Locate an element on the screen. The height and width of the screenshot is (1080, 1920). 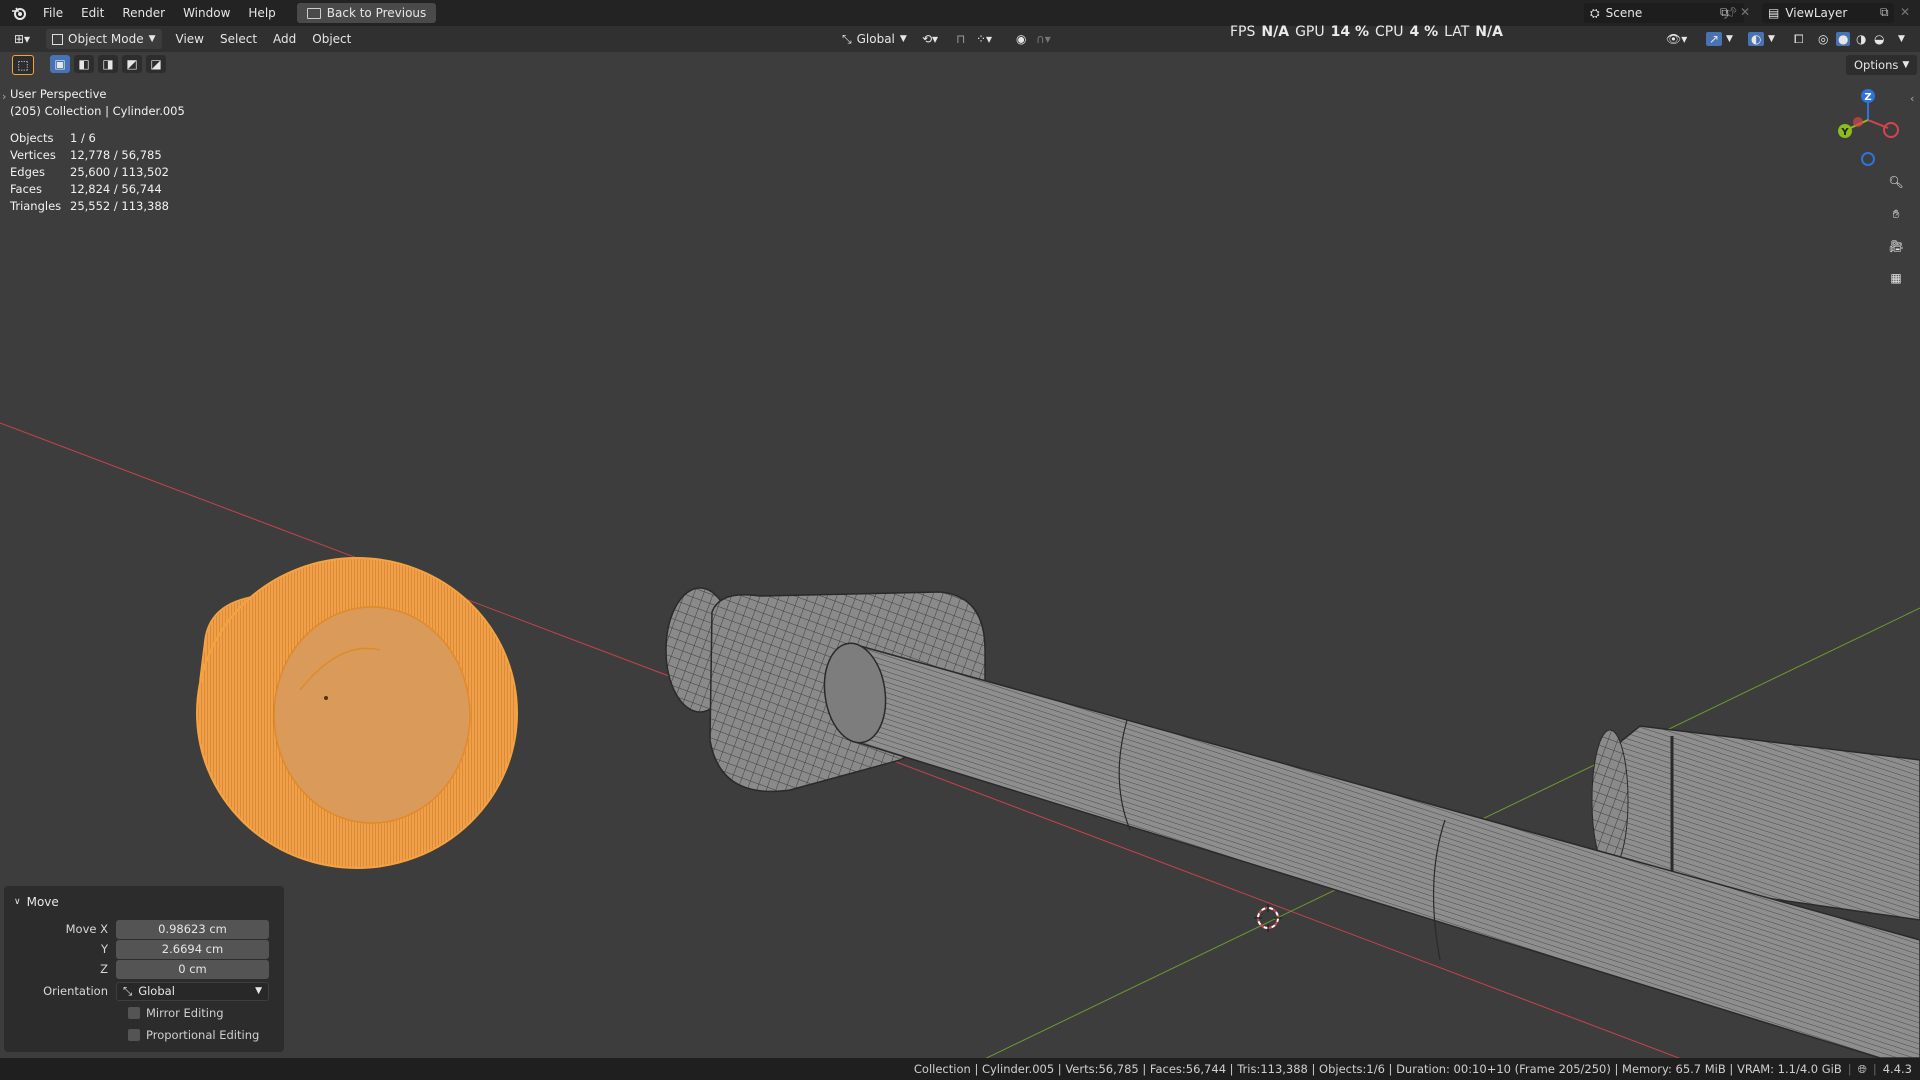
falloff-icon: ∩▾ is located at coordinates (1043, 39).